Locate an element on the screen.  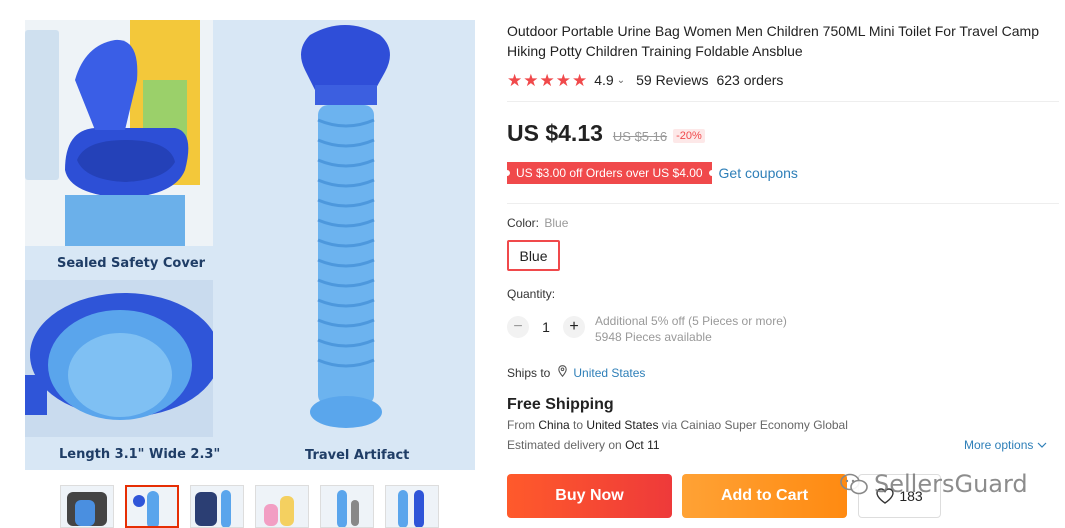
current-price: US $4.13 is located at coordinates (555, 133).